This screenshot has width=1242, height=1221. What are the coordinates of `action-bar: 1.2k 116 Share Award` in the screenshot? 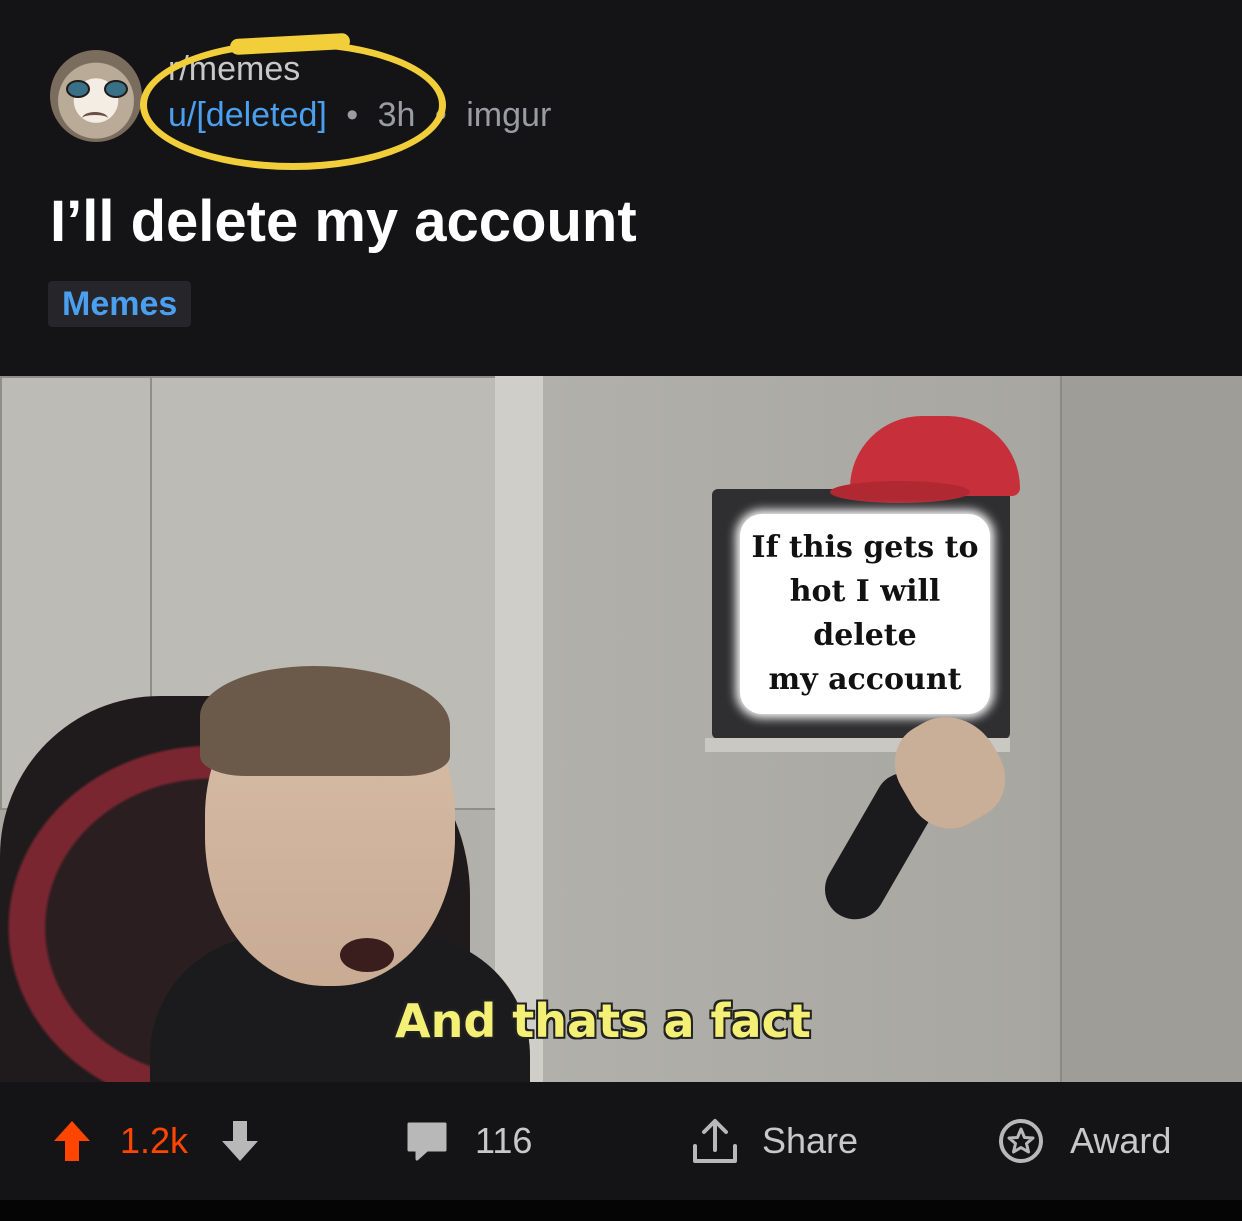 It's located at (621, 1141).